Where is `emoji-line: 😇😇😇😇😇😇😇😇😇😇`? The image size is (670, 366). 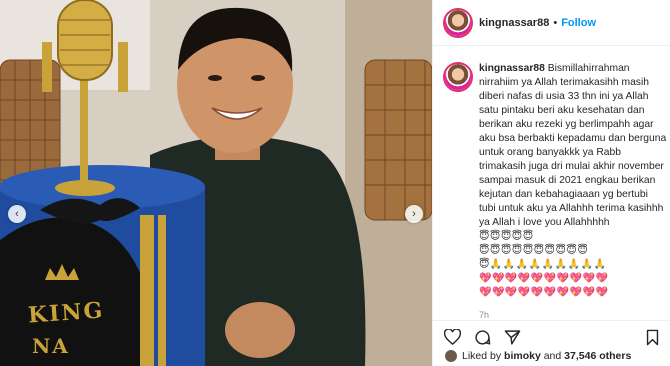 emoji-line: 😇😇😇😇😇😇😇😇😇😇 is located at coordinates (534, 250).